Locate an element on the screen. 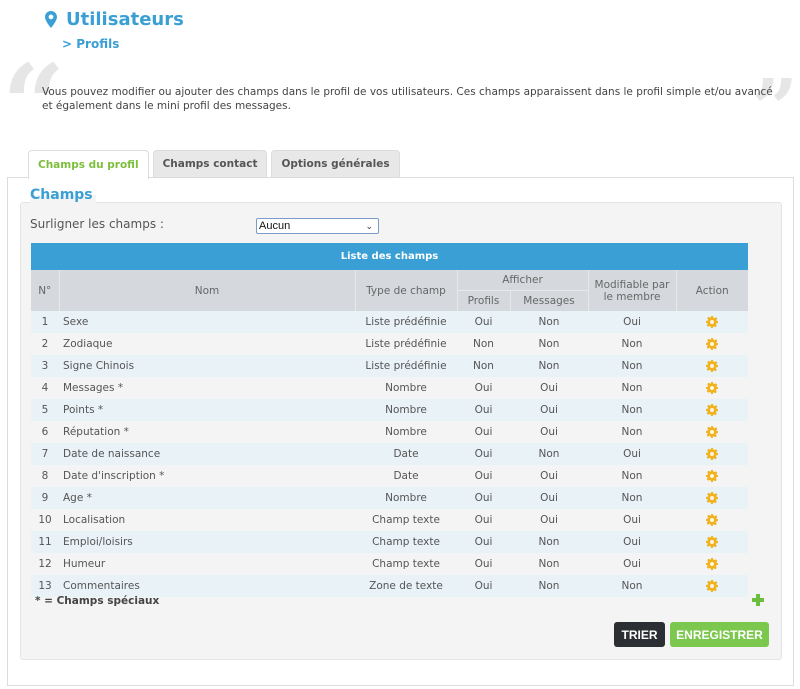 The width and height of the screenshot is (800, 689). col-header-messages: Messages is located at coordinates (548, 300).